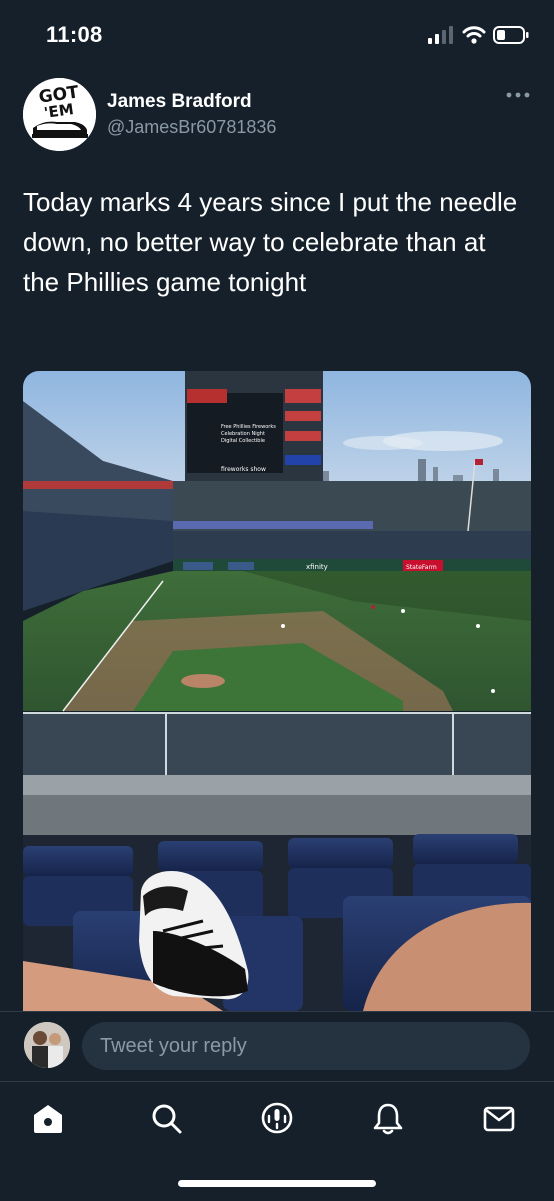 This screenshot has width=554, height=1201. I want to click on status-bar: 11:08, so click(277, 35).